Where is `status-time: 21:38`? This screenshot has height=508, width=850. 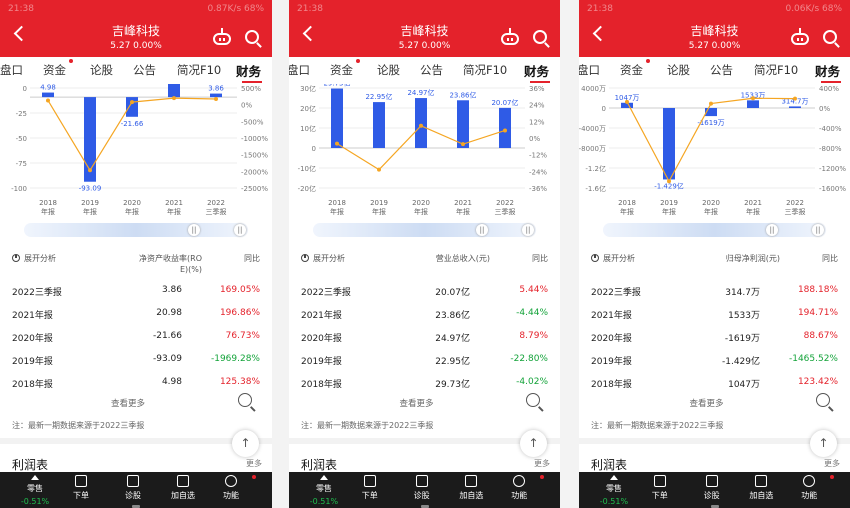 status-time: 21:38 is located at coordinates (600, 9).